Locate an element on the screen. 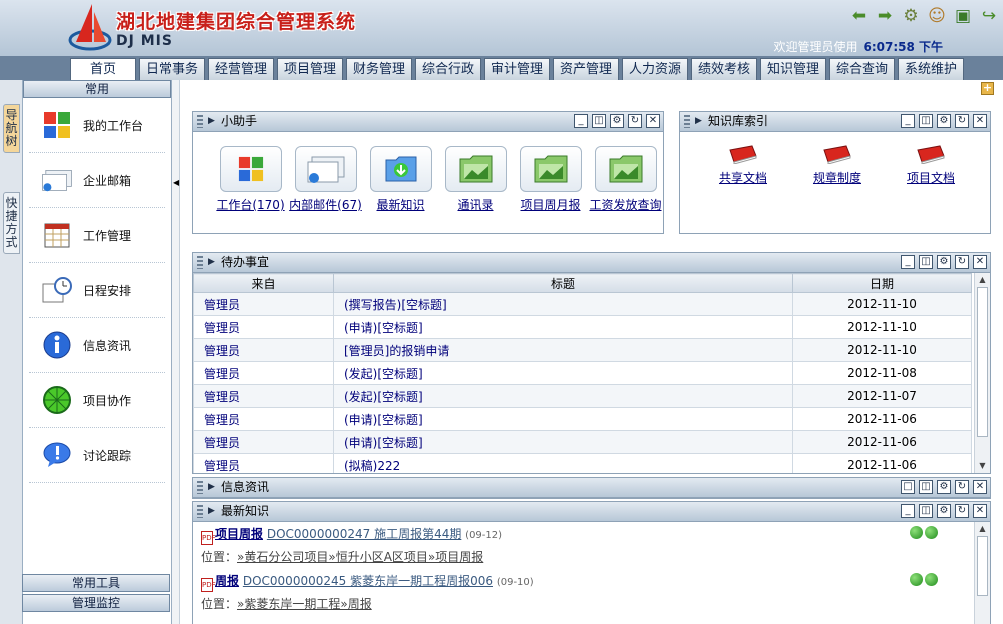 This screenshot has height=624, width=1003. title-link: (撰写报告)[空标题] is located at coordinates (395, 305).